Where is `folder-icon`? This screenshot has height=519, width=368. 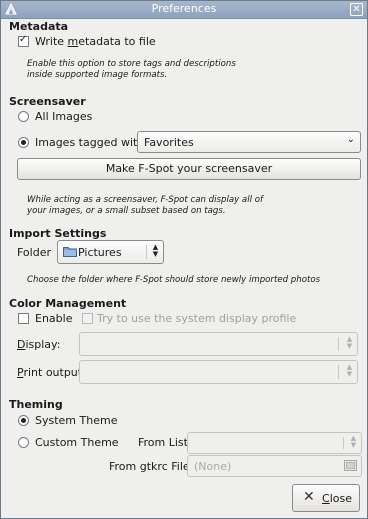
folder-icon is located at coordinates (70, 252).